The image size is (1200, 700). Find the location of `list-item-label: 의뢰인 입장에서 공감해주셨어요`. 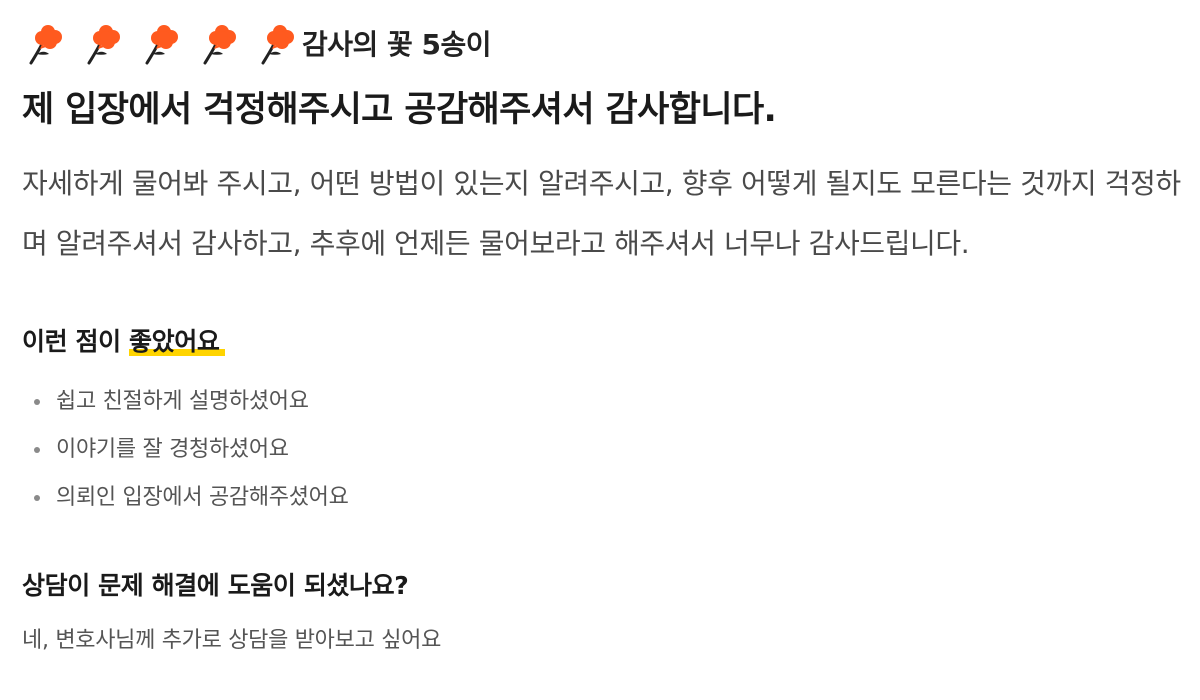

list-item-label: 의뢰인 입장에서 공감해주셨어요 is located at coordinates (202, 497).